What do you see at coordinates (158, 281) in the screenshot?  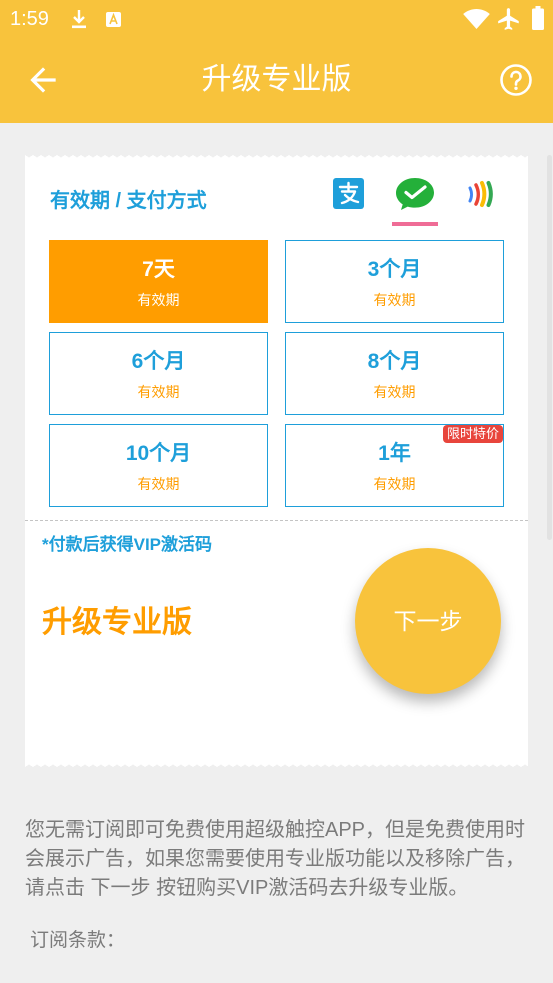 I see `plan-option-7-days: 7天 有效期` at bounding box center [158, 281].